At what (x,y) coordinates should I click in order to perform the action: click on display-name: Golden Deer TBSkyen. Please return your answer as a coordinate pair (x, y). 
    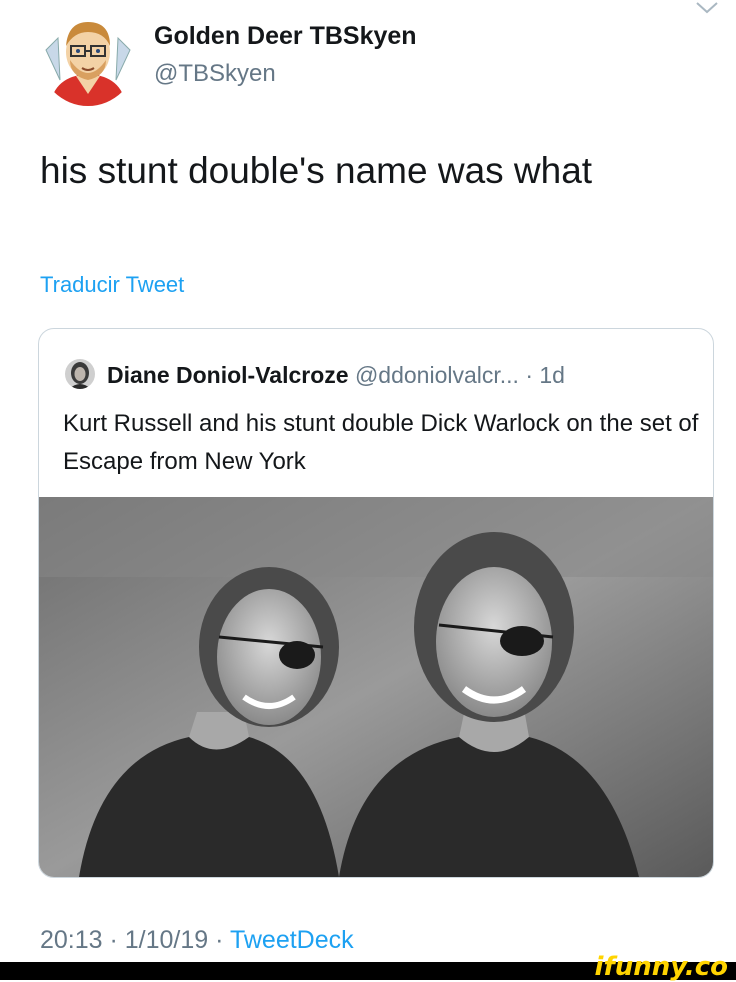
    Looking at the image, I should click on (285, 36).